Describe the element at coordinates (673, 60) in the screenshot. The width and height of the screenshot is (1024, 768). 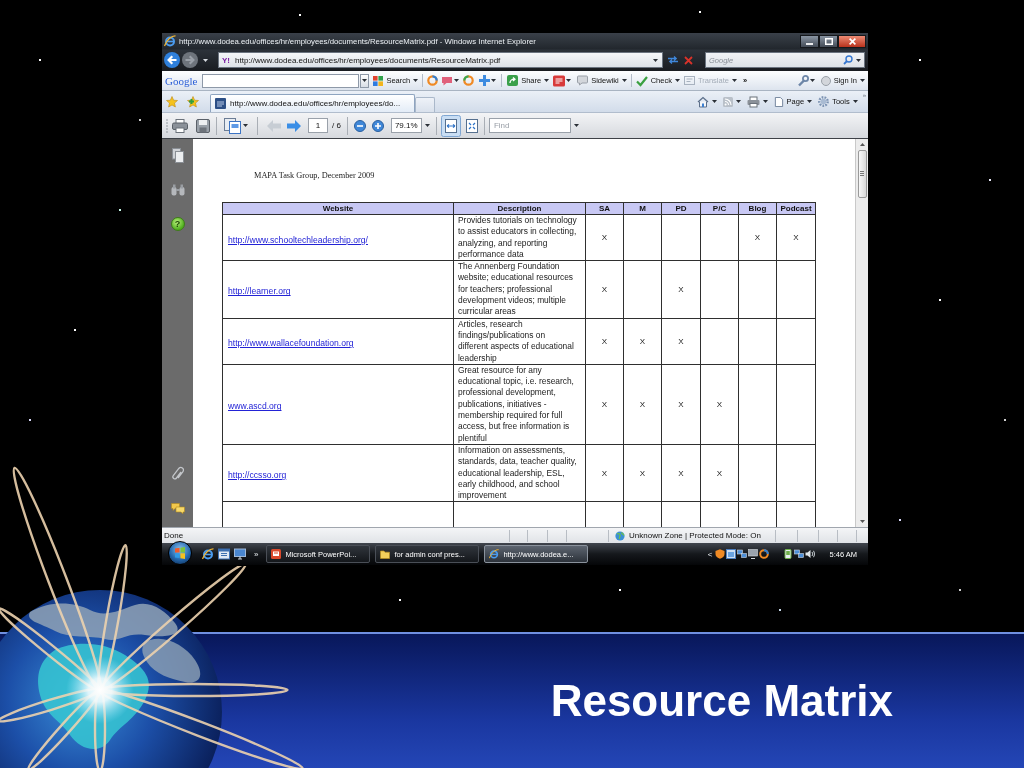
I see `refresh-icon` at that location.